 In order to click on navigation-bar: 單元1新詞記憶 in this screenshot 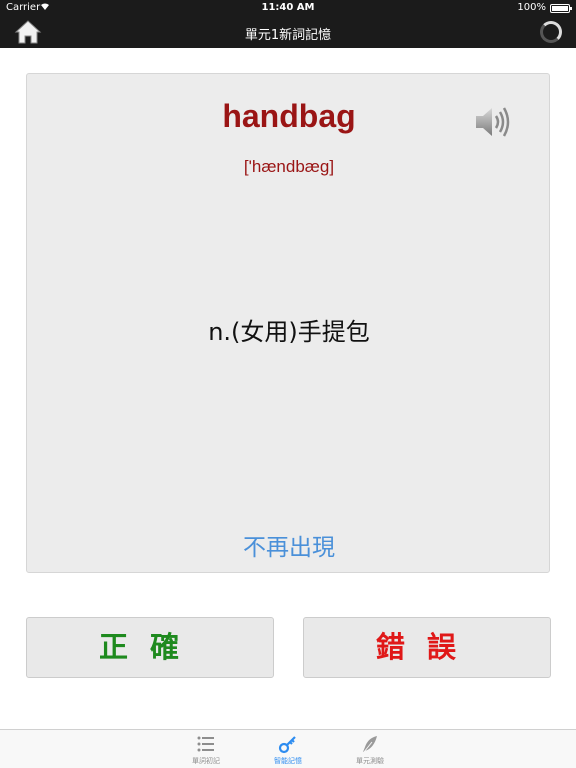, I will do `click(288, 32)`.